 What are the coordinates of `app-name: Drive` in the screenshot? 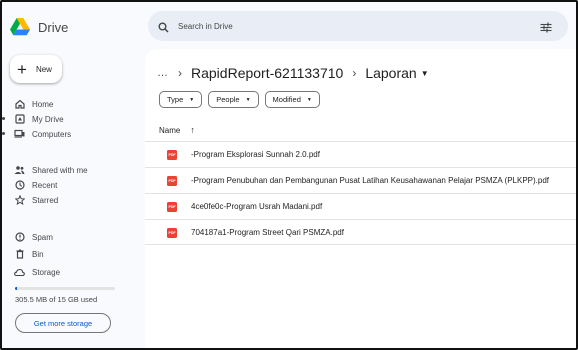 It's located at (53, 27).